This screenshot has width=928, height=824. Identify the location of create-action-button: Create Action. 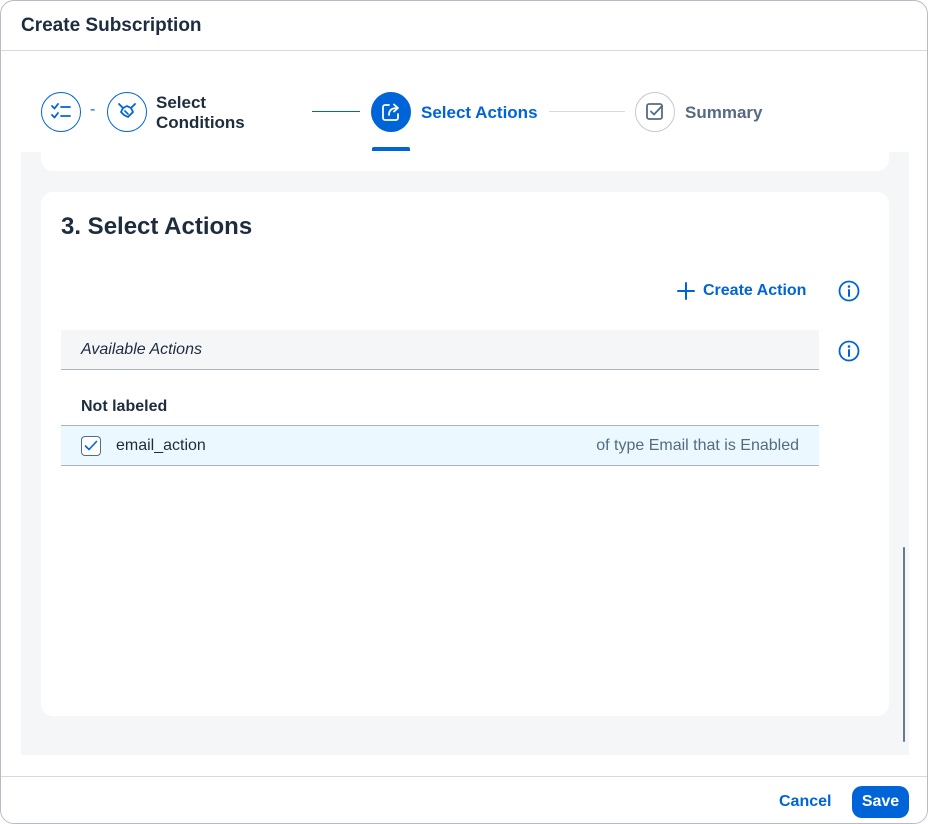
(741, 291).